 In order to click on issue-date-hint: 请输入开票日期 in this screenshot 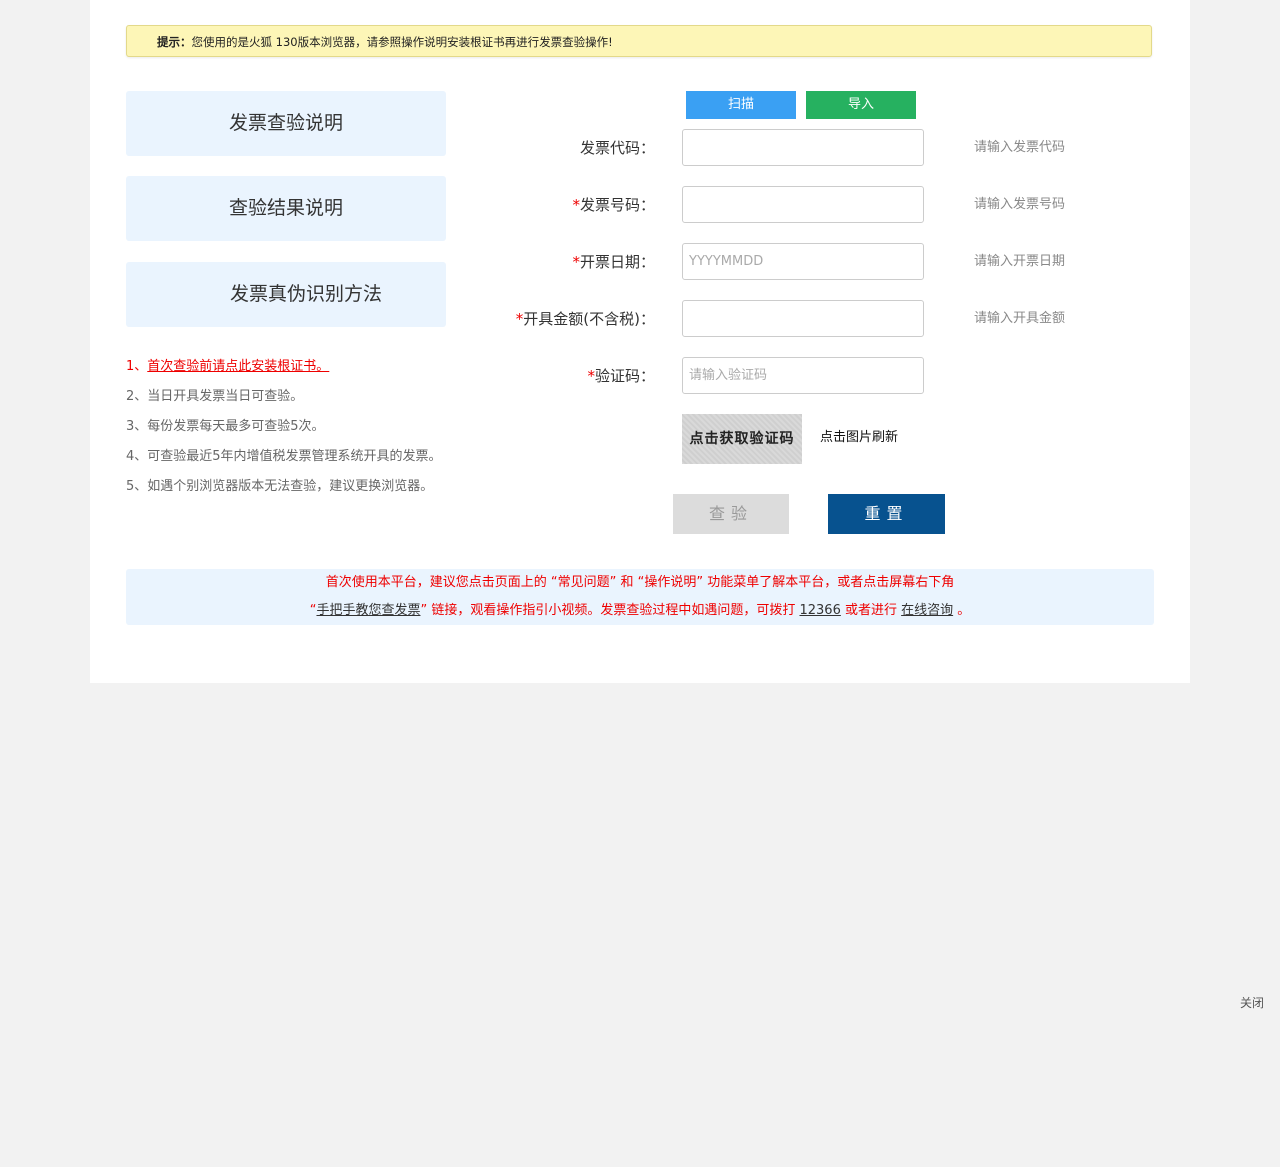, I will do `click(1020, 261)`.